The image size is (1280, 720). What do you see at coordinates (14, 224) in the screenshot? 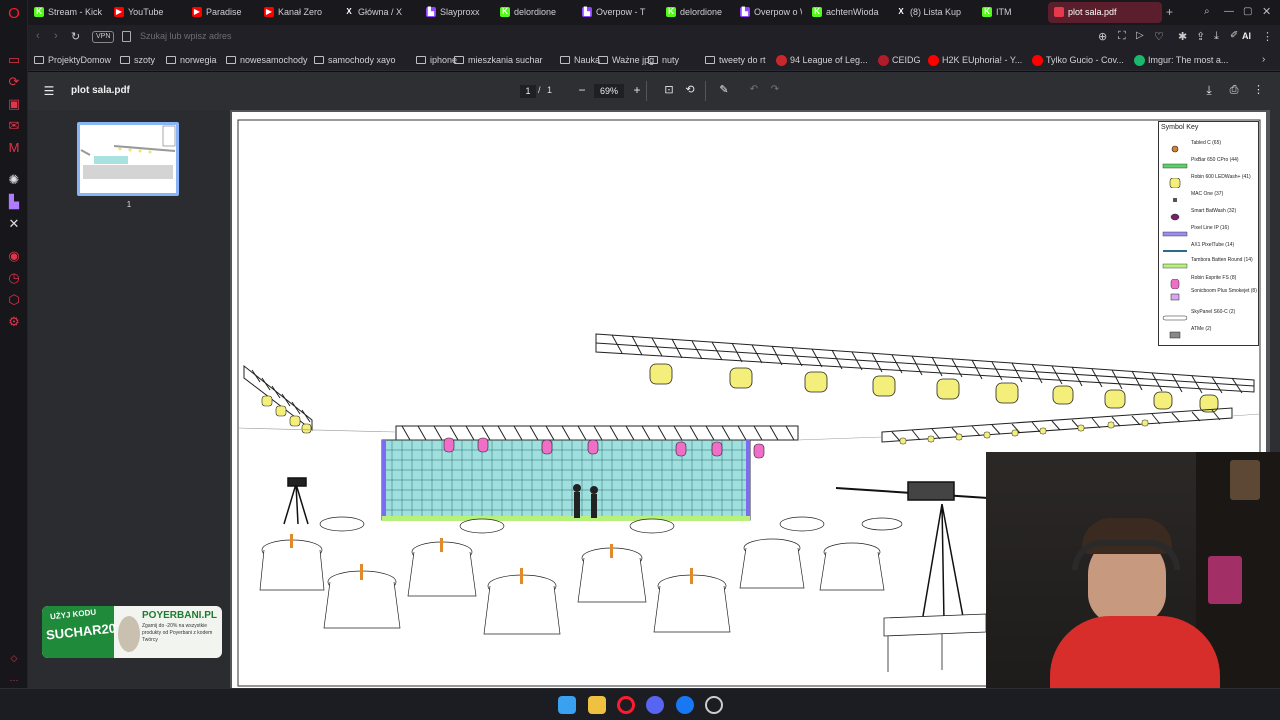
I see `x-icon: ✕` at bounding box center [14, 224].